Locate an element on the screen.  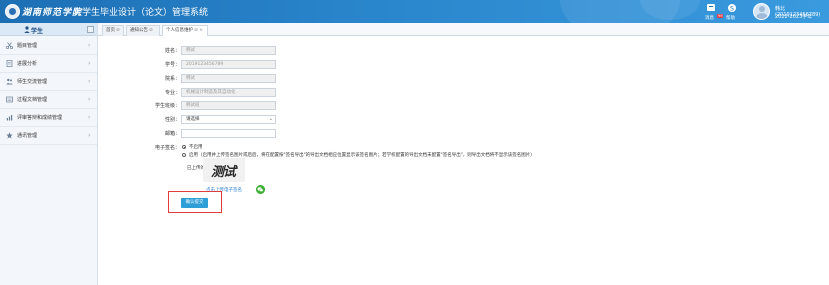
star-icon is located at coordinates (9, 135).